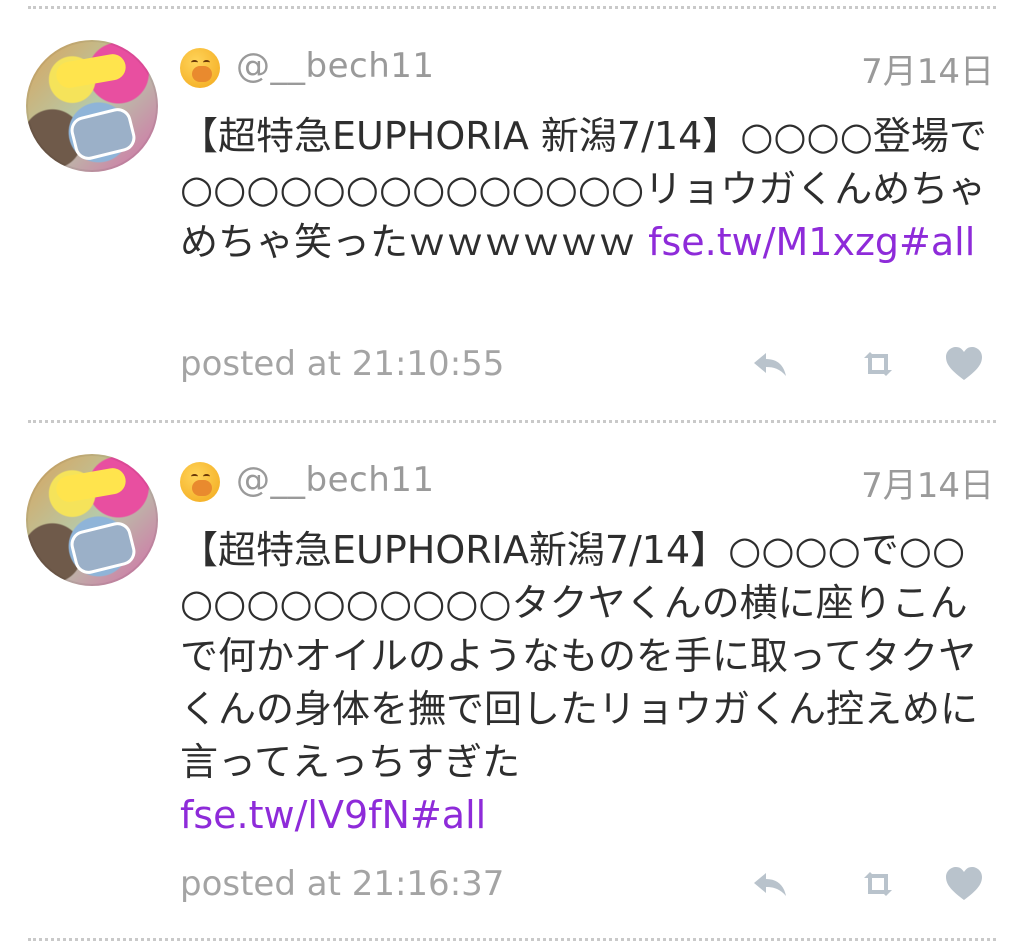 This screenshot has width=1024, height=947. Describe the element at coordinates (811, 242) in the screenshot. I see `tweet-link: fse.tw/M1xzg#all` at that location.